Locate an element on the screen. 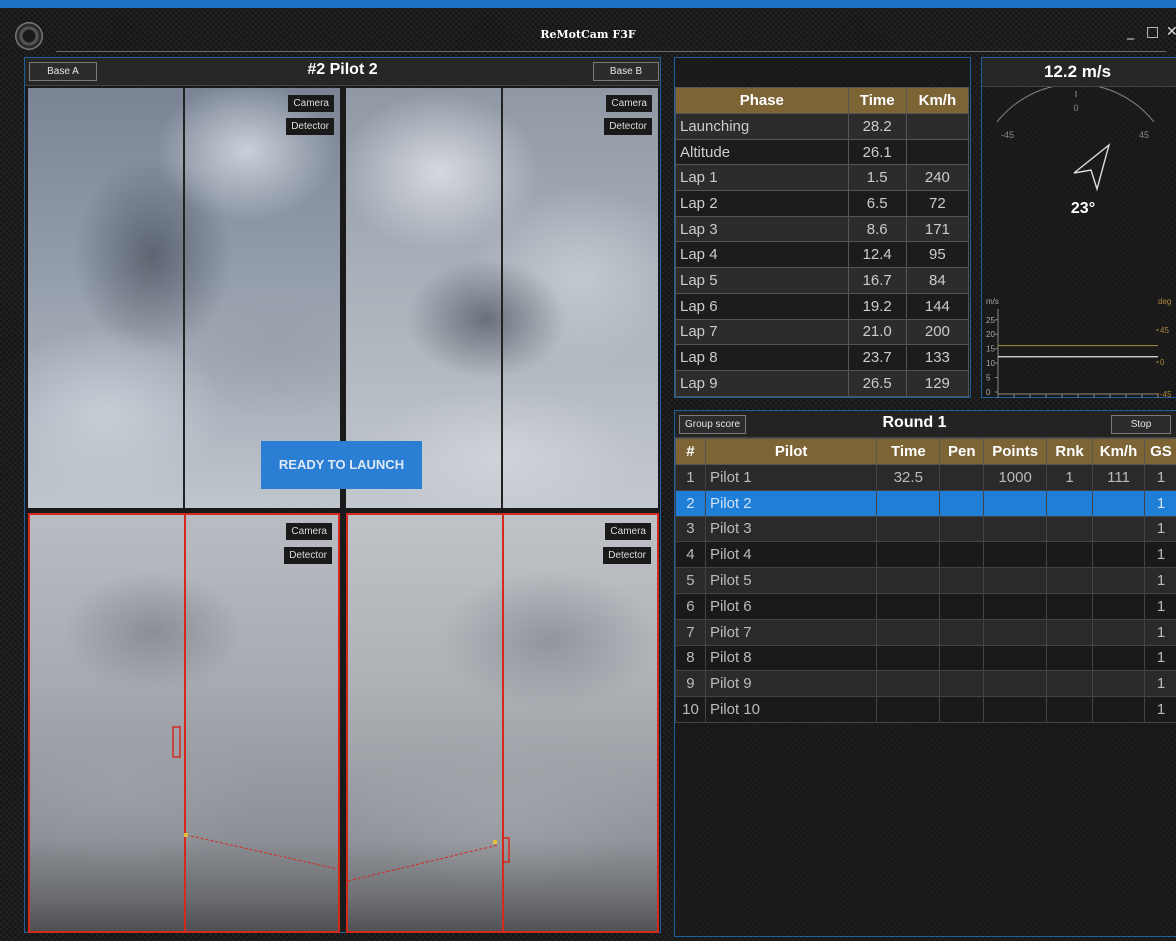 The height and width of the screenshot is (941, 1176). title-bar: ReMotCam F3F _ □ ✕ is located at coordinates (588, 30).